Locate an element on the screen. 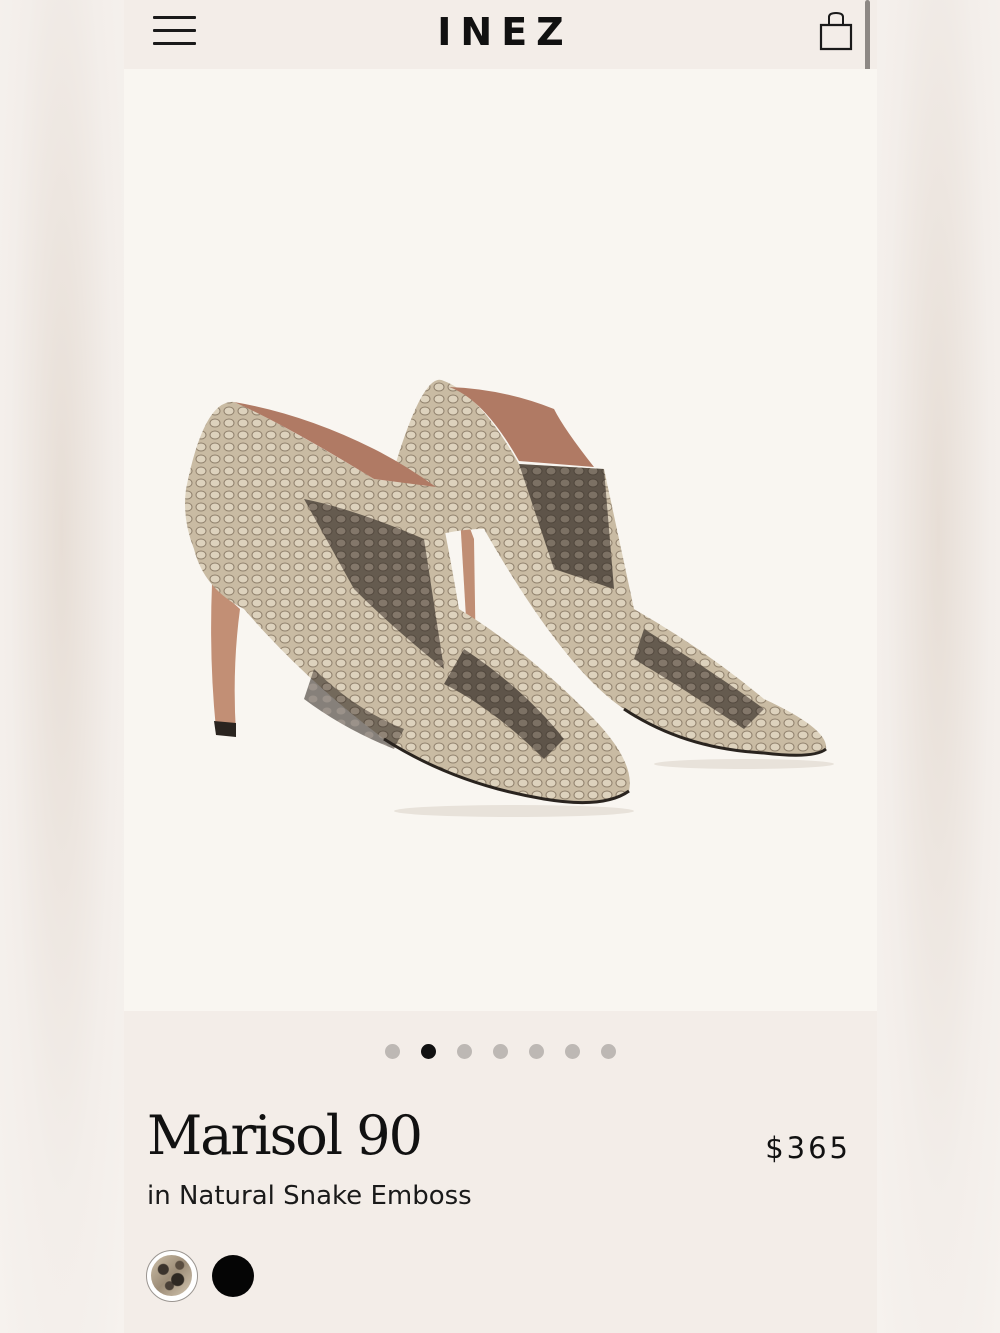  product-name: Marisol 90 is located at coordinates (285, 1135).